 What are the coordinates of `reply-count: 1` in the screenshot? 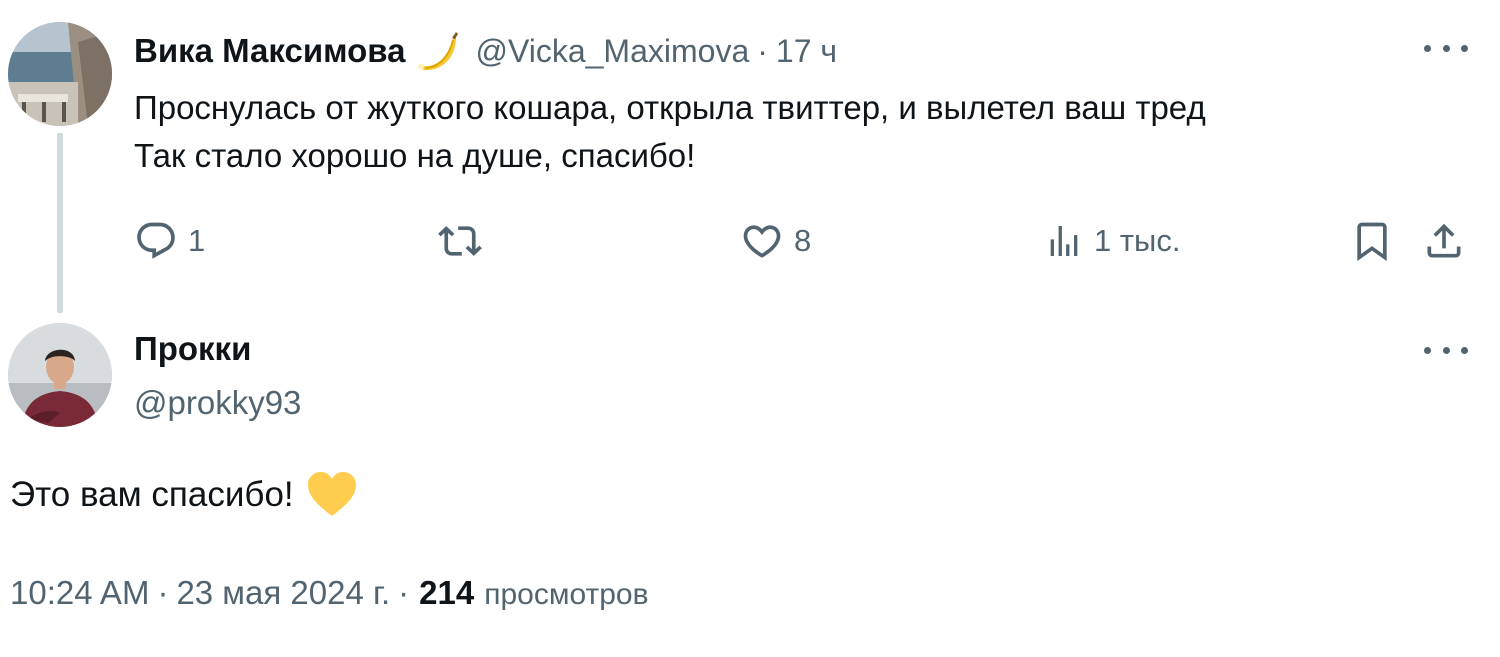 It's located at (197, 240).